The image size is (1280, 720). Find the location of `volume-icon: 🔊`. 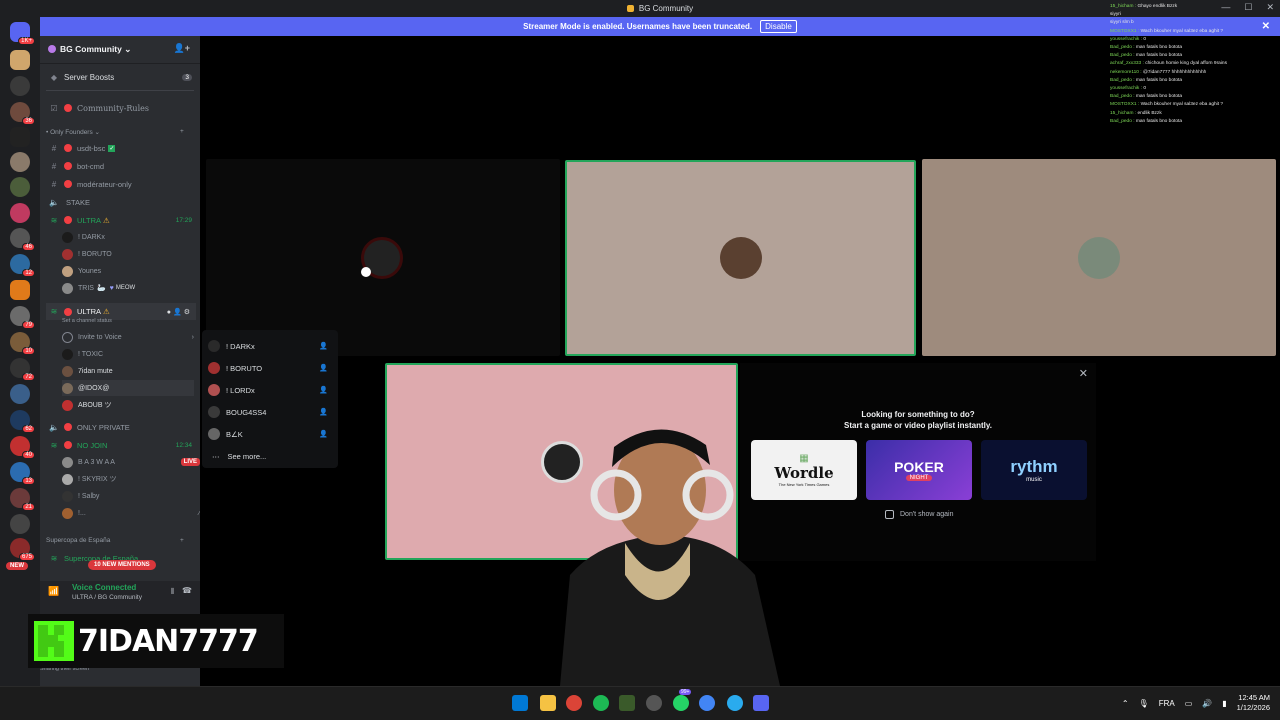

volume-icon: 🔊 is located at coordinates (1207, 703).